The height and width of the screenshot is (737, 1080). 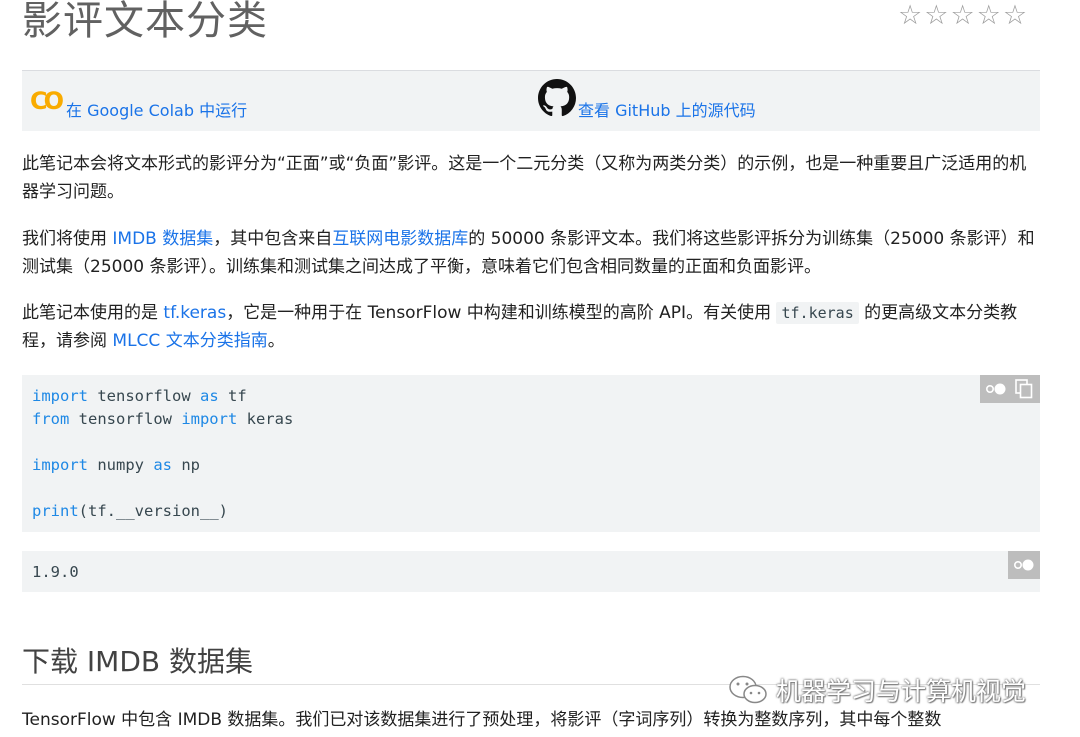 I want to click on rating-stars: ☆ ☆ ☆ ☆ ☆, so click(x=962, y=15).